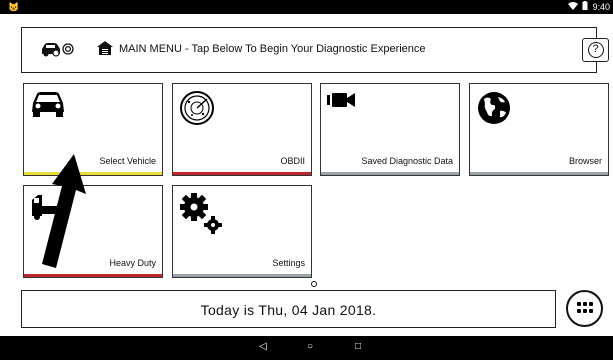  I want to click on tile-label: OBDII, so click(292, 161).